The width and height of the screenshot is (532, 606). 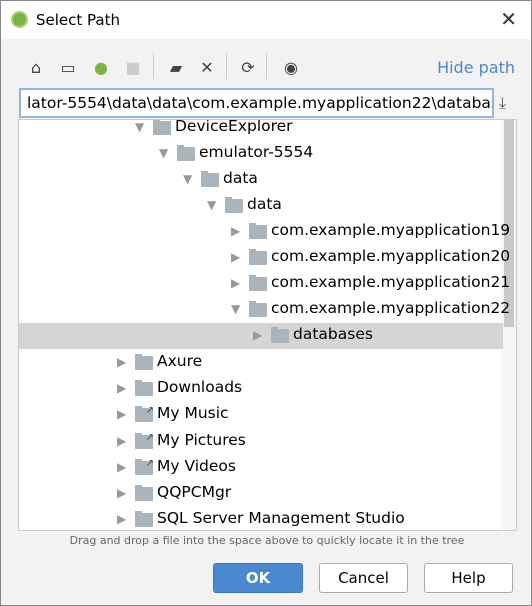 I want to click on tree-row-label: emulator-5554, so click(x=256, y=152).